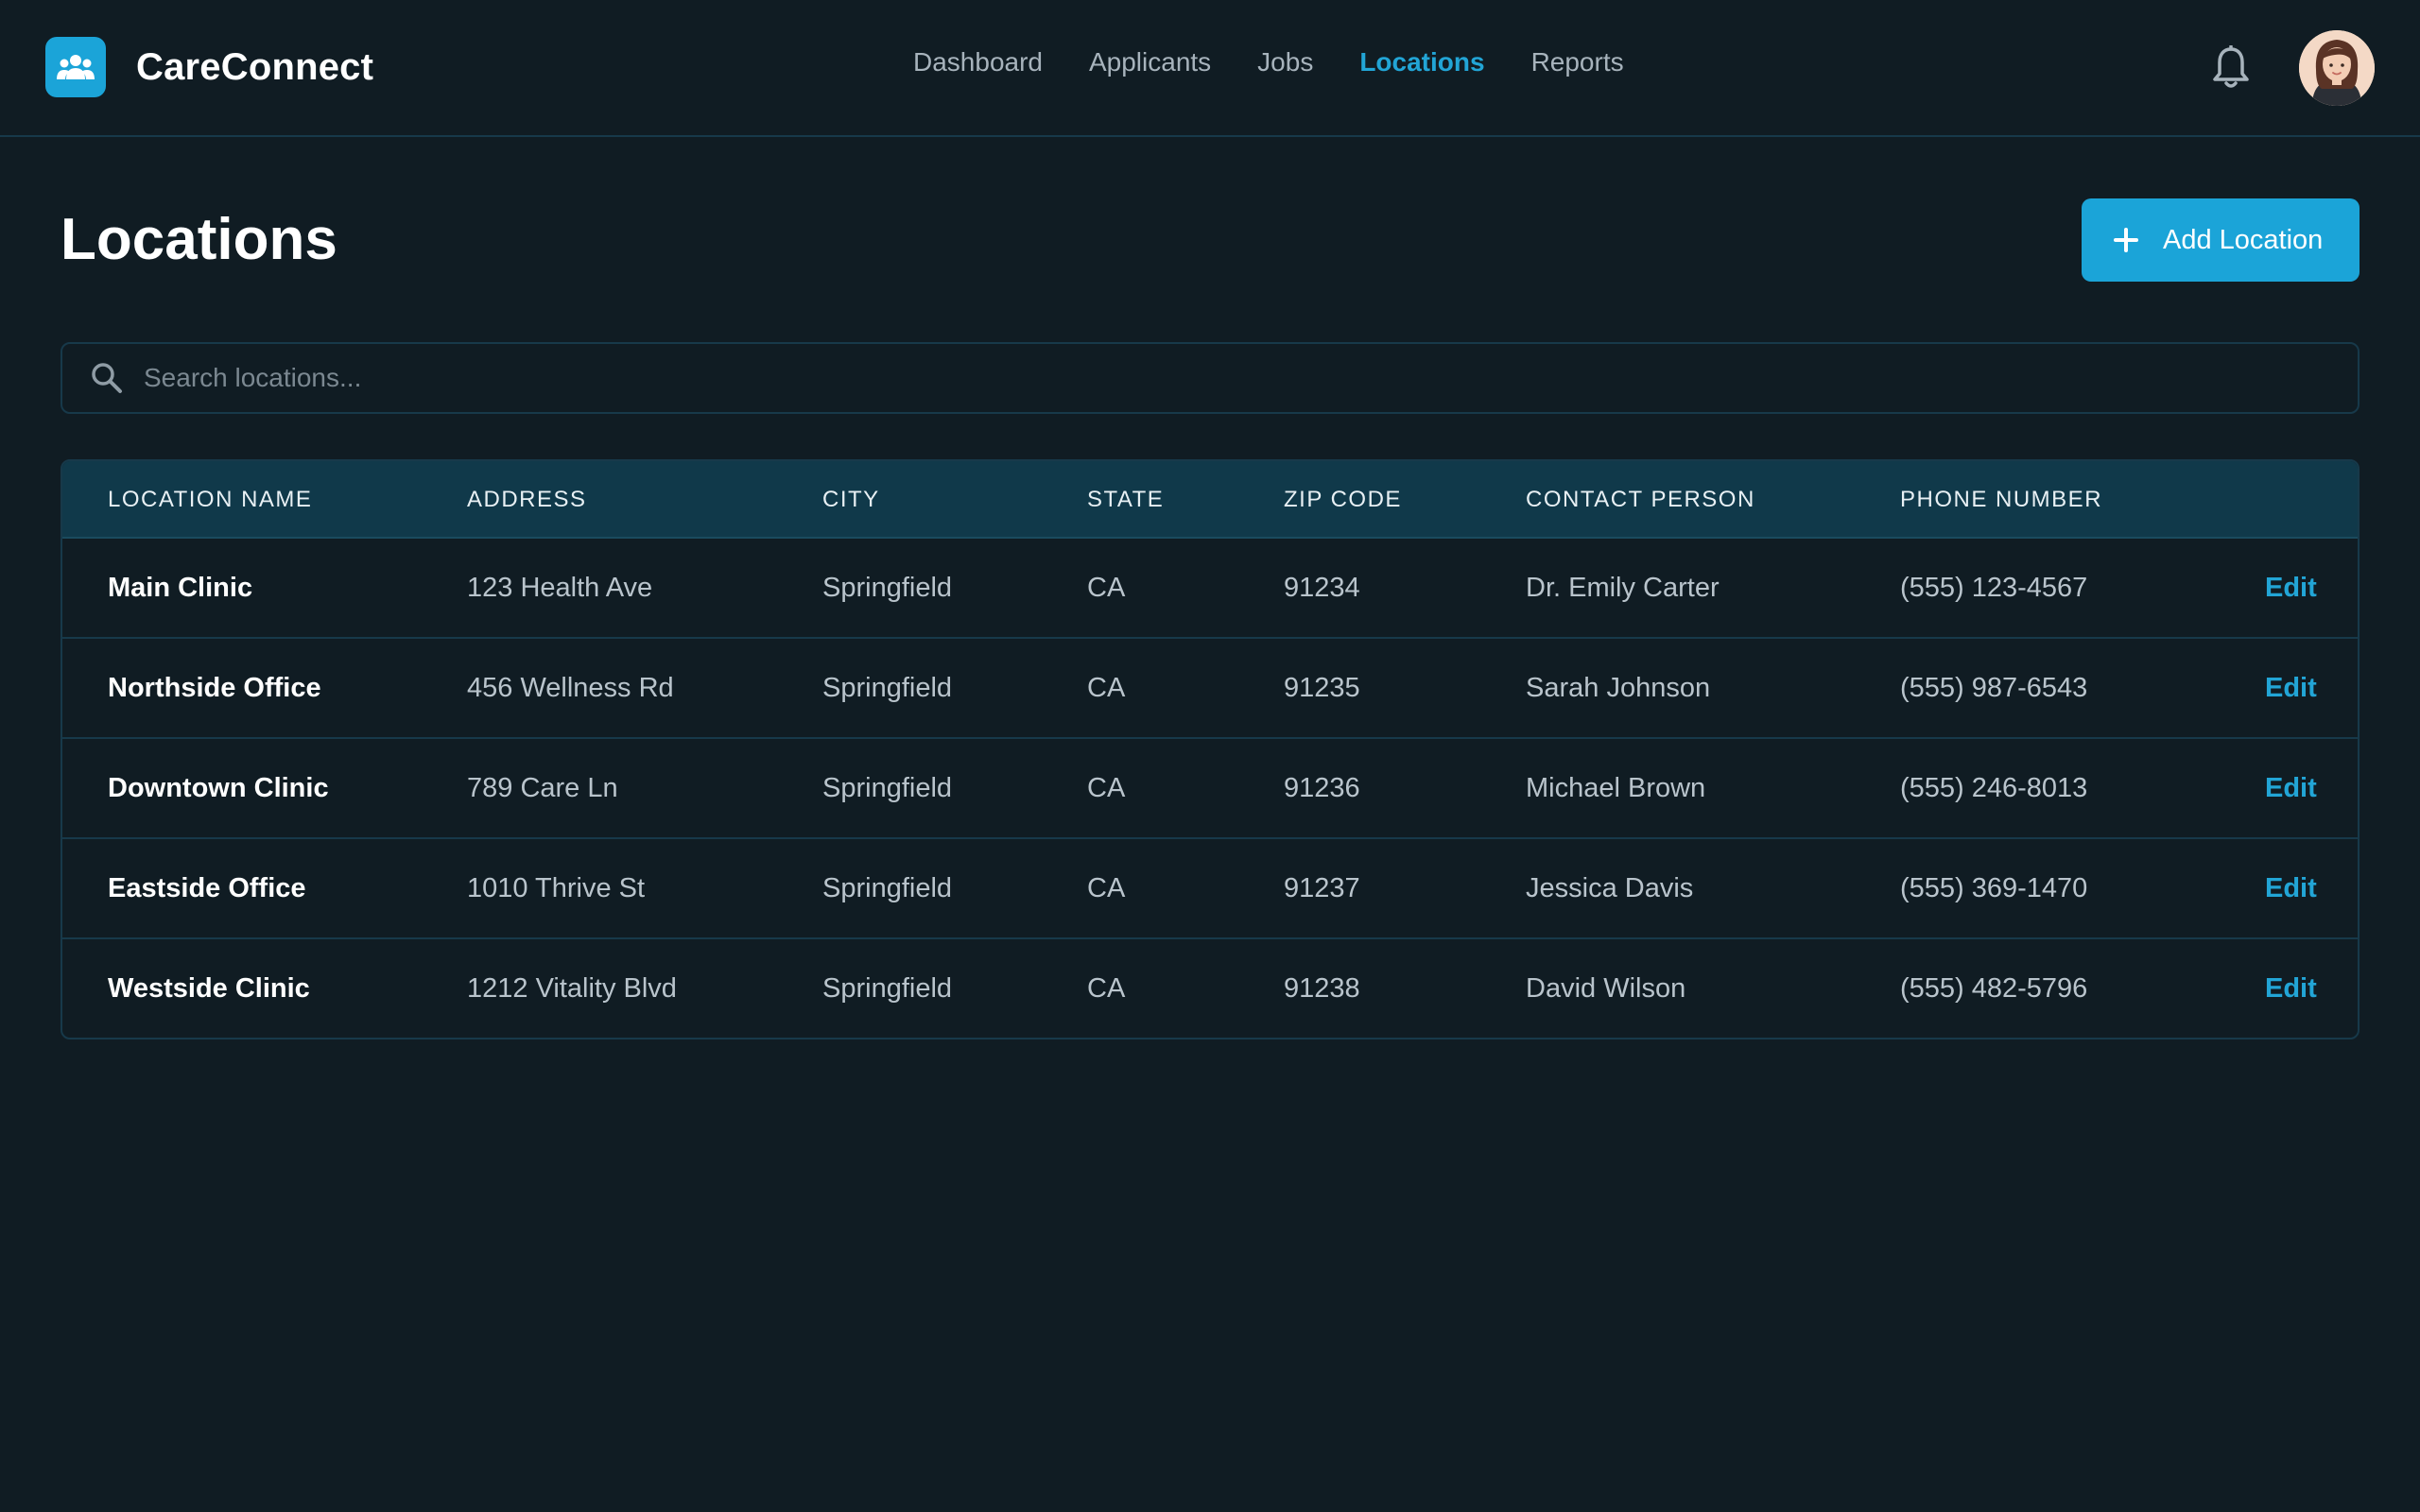 The image size is (2420, 1512). What do you see at coordinates (75, 67) in the screenshot?
I see `users-group-icon` at bounding box center [75, 67].